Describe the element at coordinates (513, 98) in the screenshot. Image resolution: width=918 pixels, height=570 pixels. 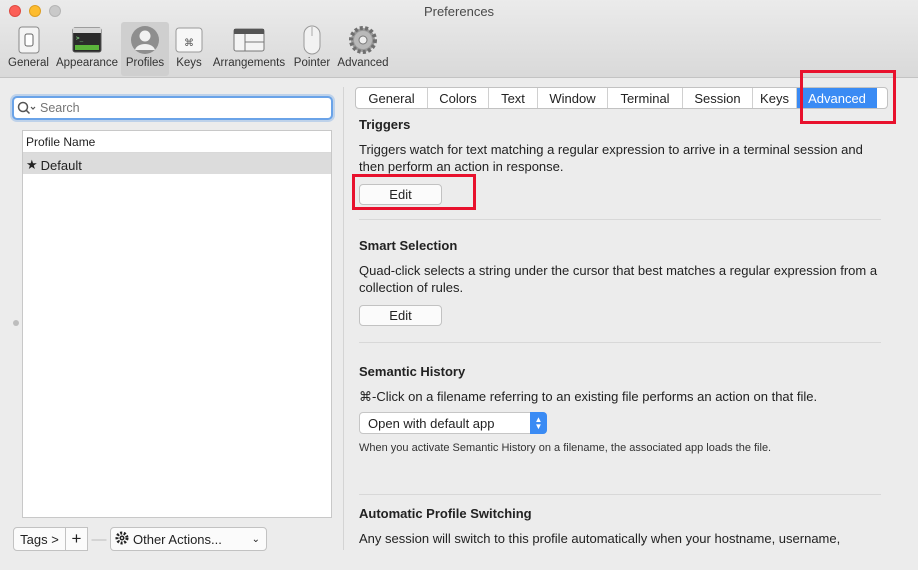
I see `tab-text: Text` at that location.